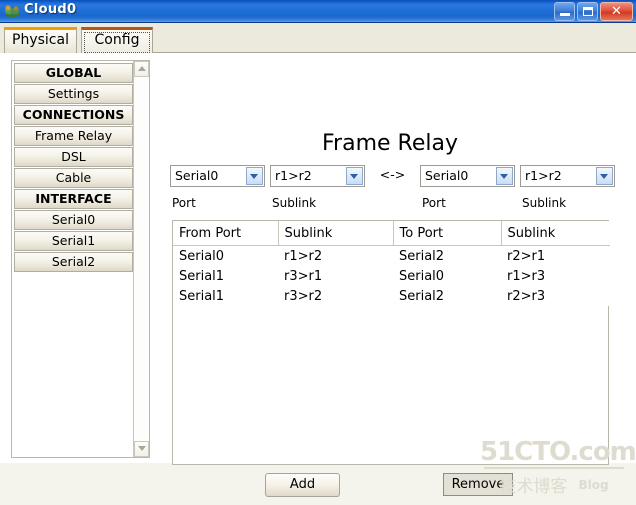  I want to click on remove-button: Remove, so click(478, 484).